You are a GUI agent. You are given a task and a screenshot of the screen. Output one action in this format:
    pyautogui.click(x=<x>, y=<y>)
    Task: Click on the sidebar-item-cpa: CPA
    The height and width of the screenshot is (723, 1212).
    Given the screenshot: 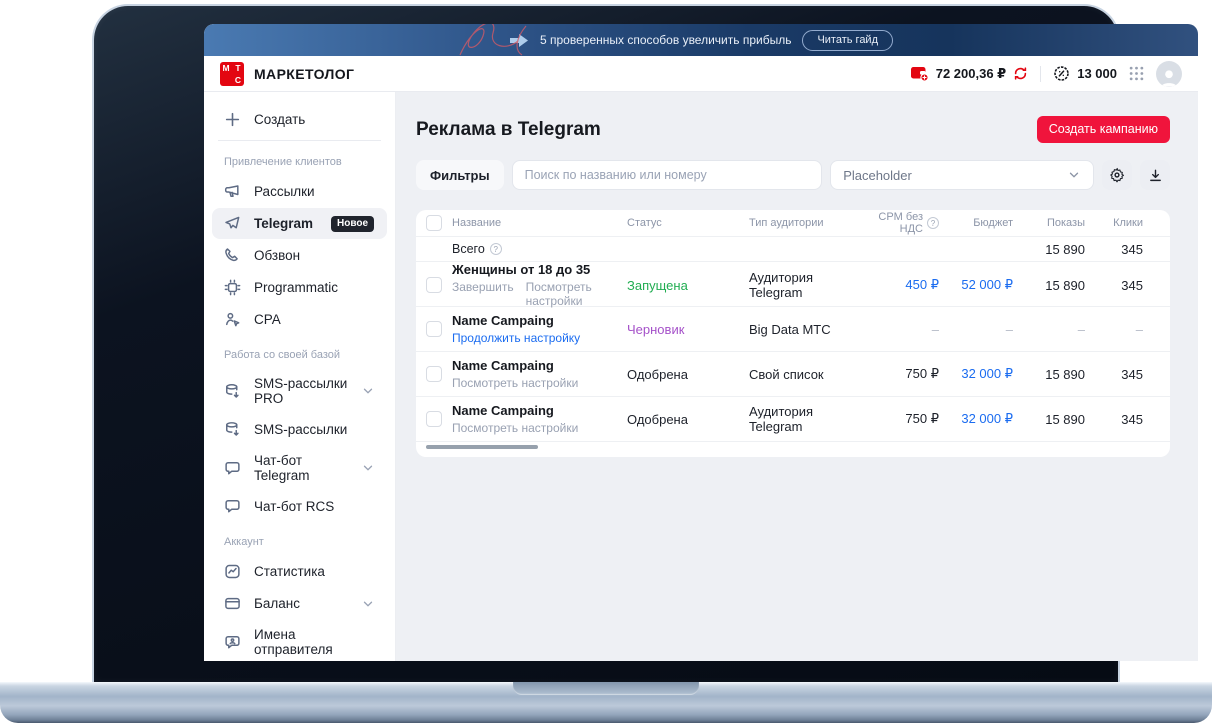 What is the action you would take?
    pyautogui.click(x=299, y=319)
    